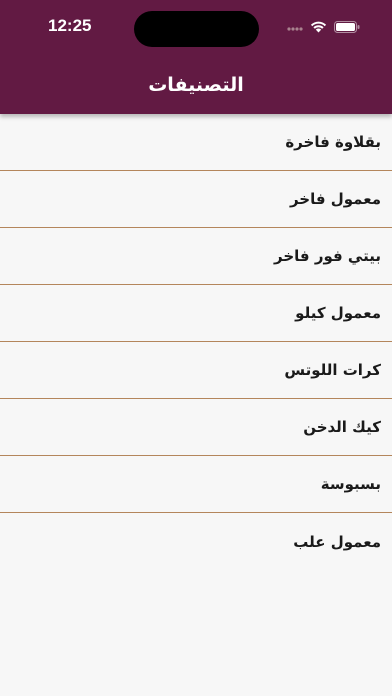  Describe the element at coordinates (347, 27) in the screenshot. I see `battery-icon` at that location.